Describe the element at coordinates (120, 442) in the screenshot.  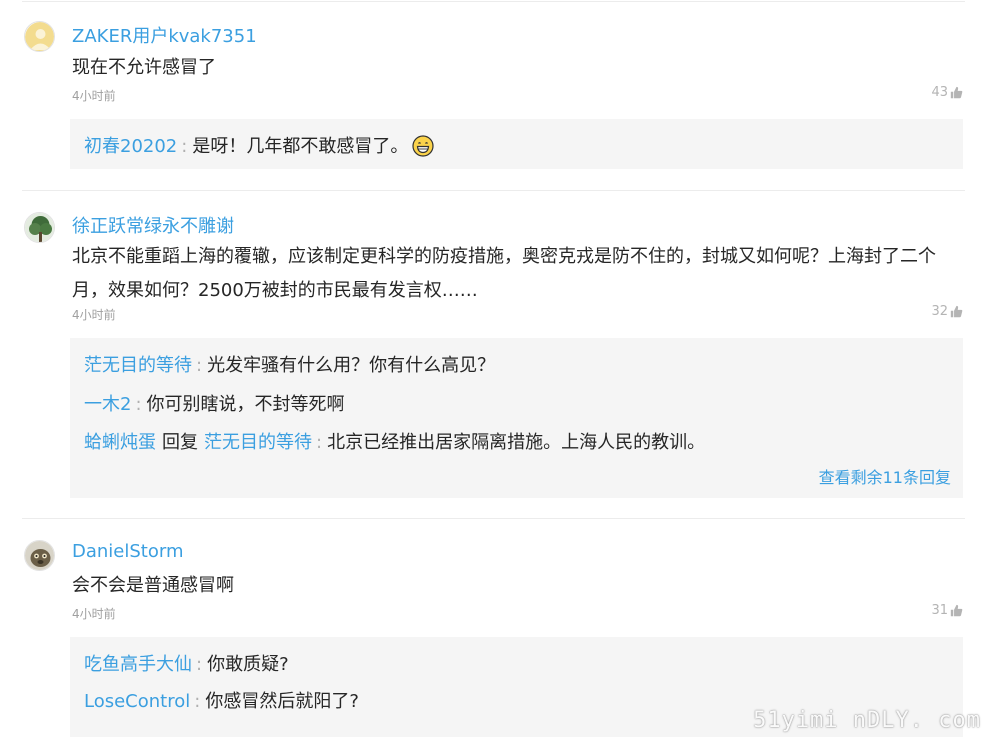
I see `reply-username: 蛤蜊炖蛋` at that location.